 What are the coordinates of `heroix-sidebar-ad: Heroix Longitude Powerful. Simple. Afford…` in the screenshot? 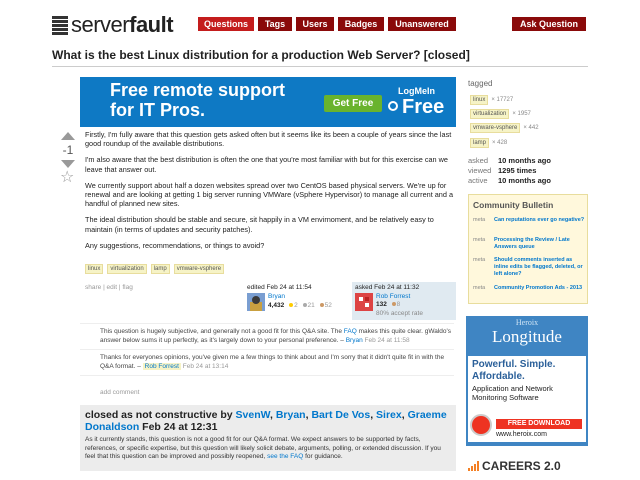 It's located at (527, 381).